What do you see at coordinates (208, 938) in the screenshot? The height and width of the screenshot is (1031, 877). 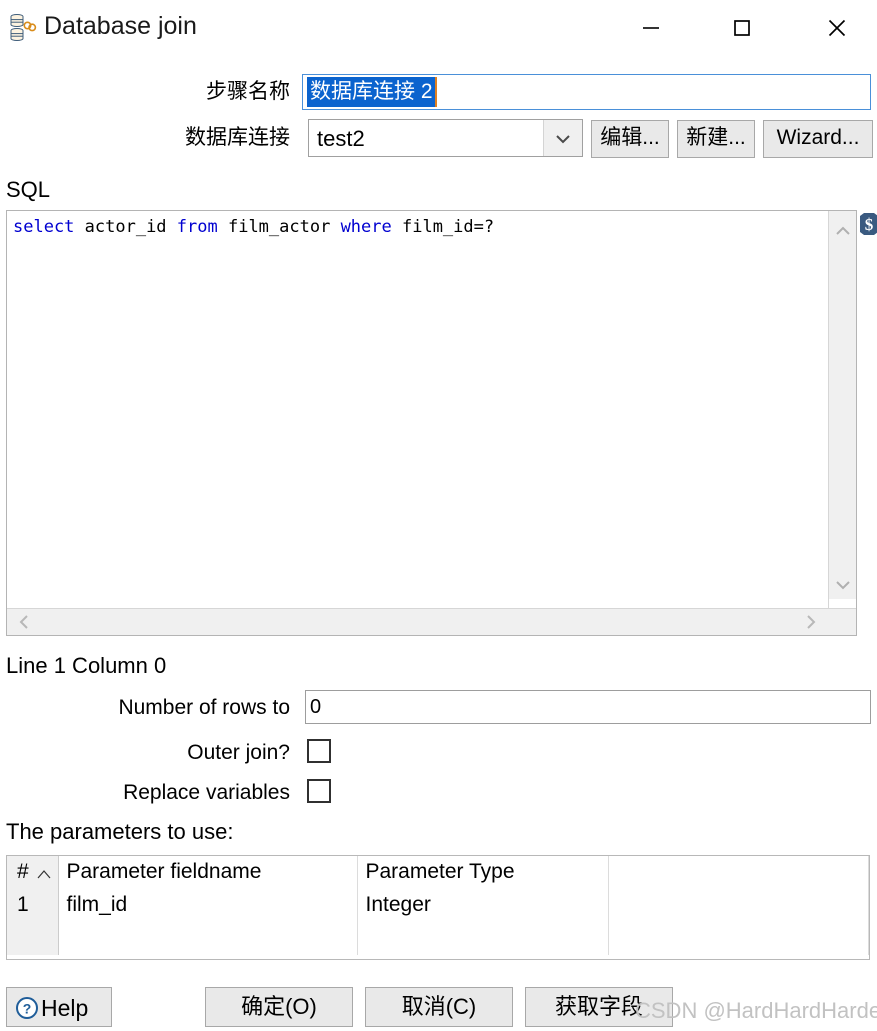 I see `table-cell-fieldname` at bounding box center [208, 938].